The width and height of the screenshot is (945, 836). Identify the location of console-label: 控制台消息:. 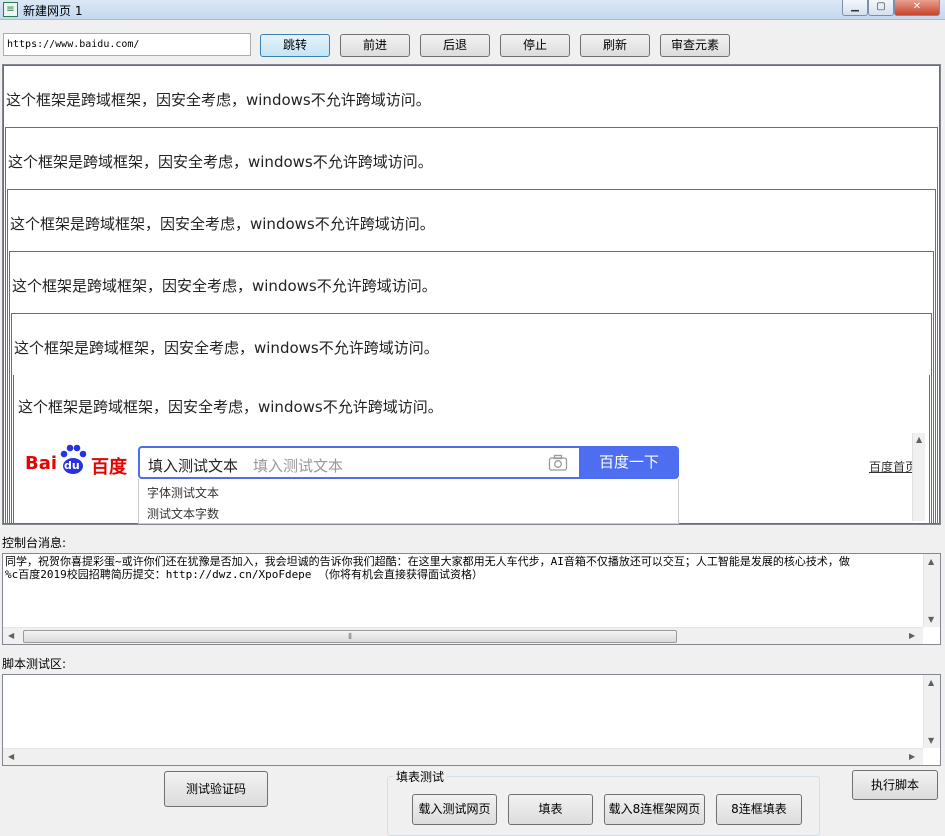
(34, 543).